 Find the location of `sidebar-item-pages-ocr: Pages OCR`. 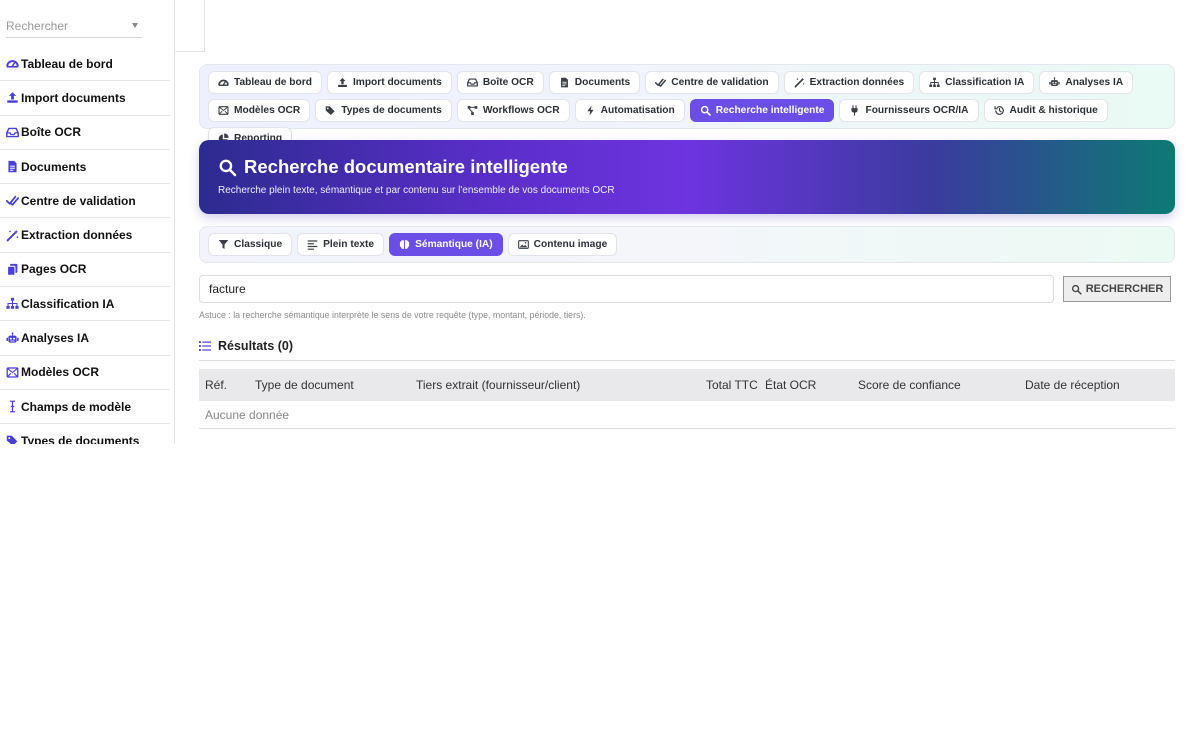

sidebar-item-pages-ocr: Pages OCR is located at coordinates (85, 270).